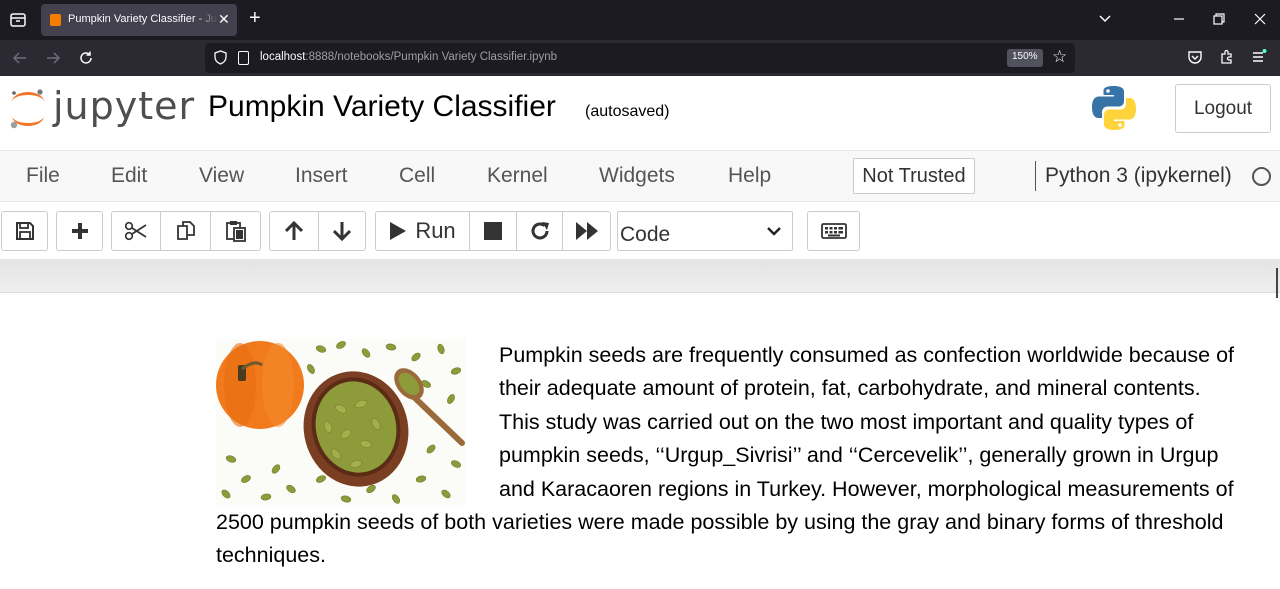  What do you see at coordinates (255, 18) in the screenshot?
I see `new-tab-icon: +` at bounding box center [255, 18].